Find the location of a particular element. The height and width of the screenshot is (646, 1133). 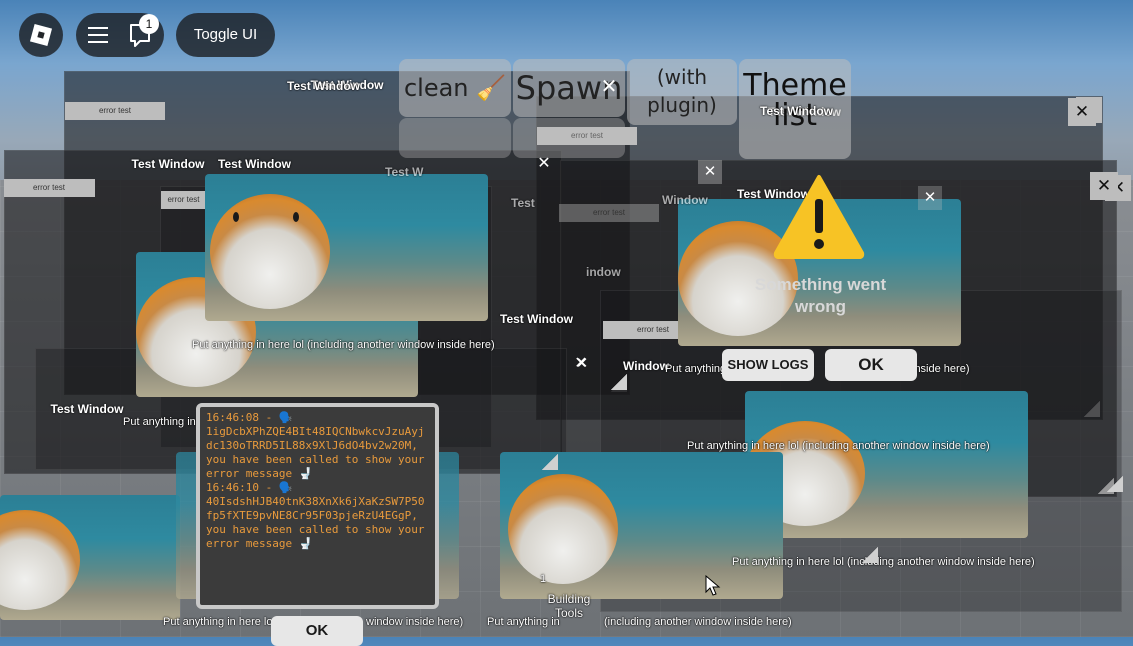

with-plugin-button: (with plugin) is located at coordinates (682, 92).